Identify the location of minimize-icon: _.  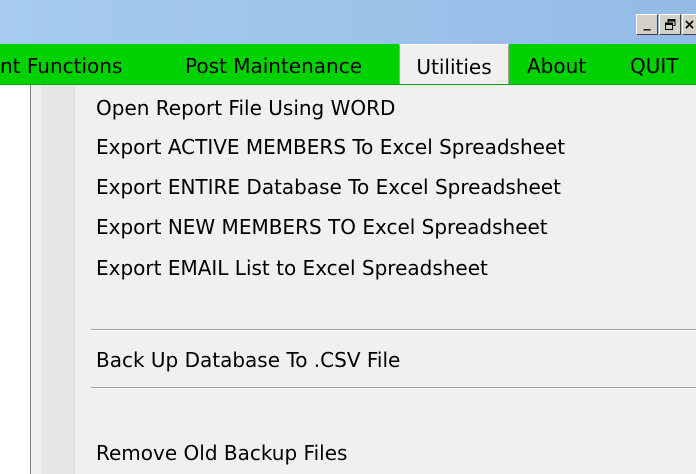
(647, 23).